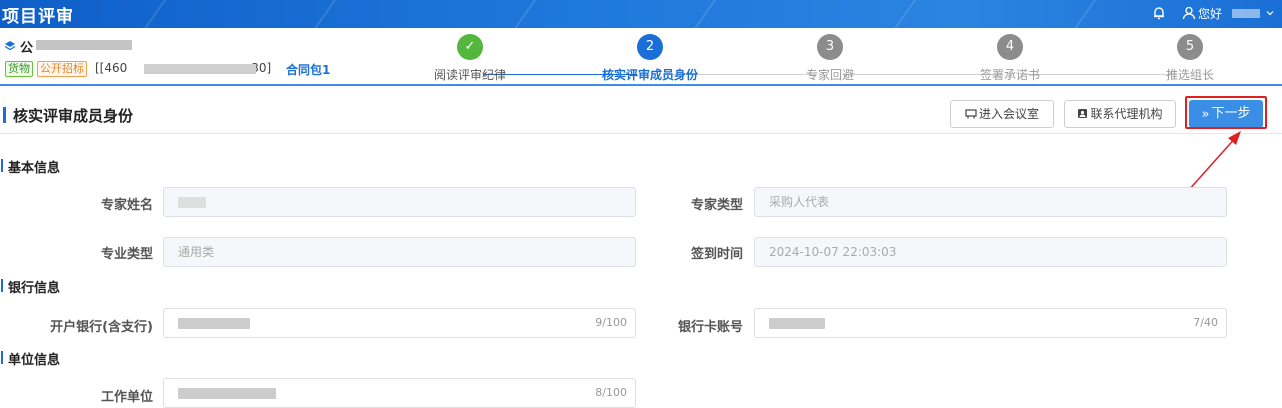 Image resolution: width=1282 pixels, height=408 pixels. Describe the element at coordinates (38, 17) in the screenshot. I see `app-title: 项目评审` at that location.